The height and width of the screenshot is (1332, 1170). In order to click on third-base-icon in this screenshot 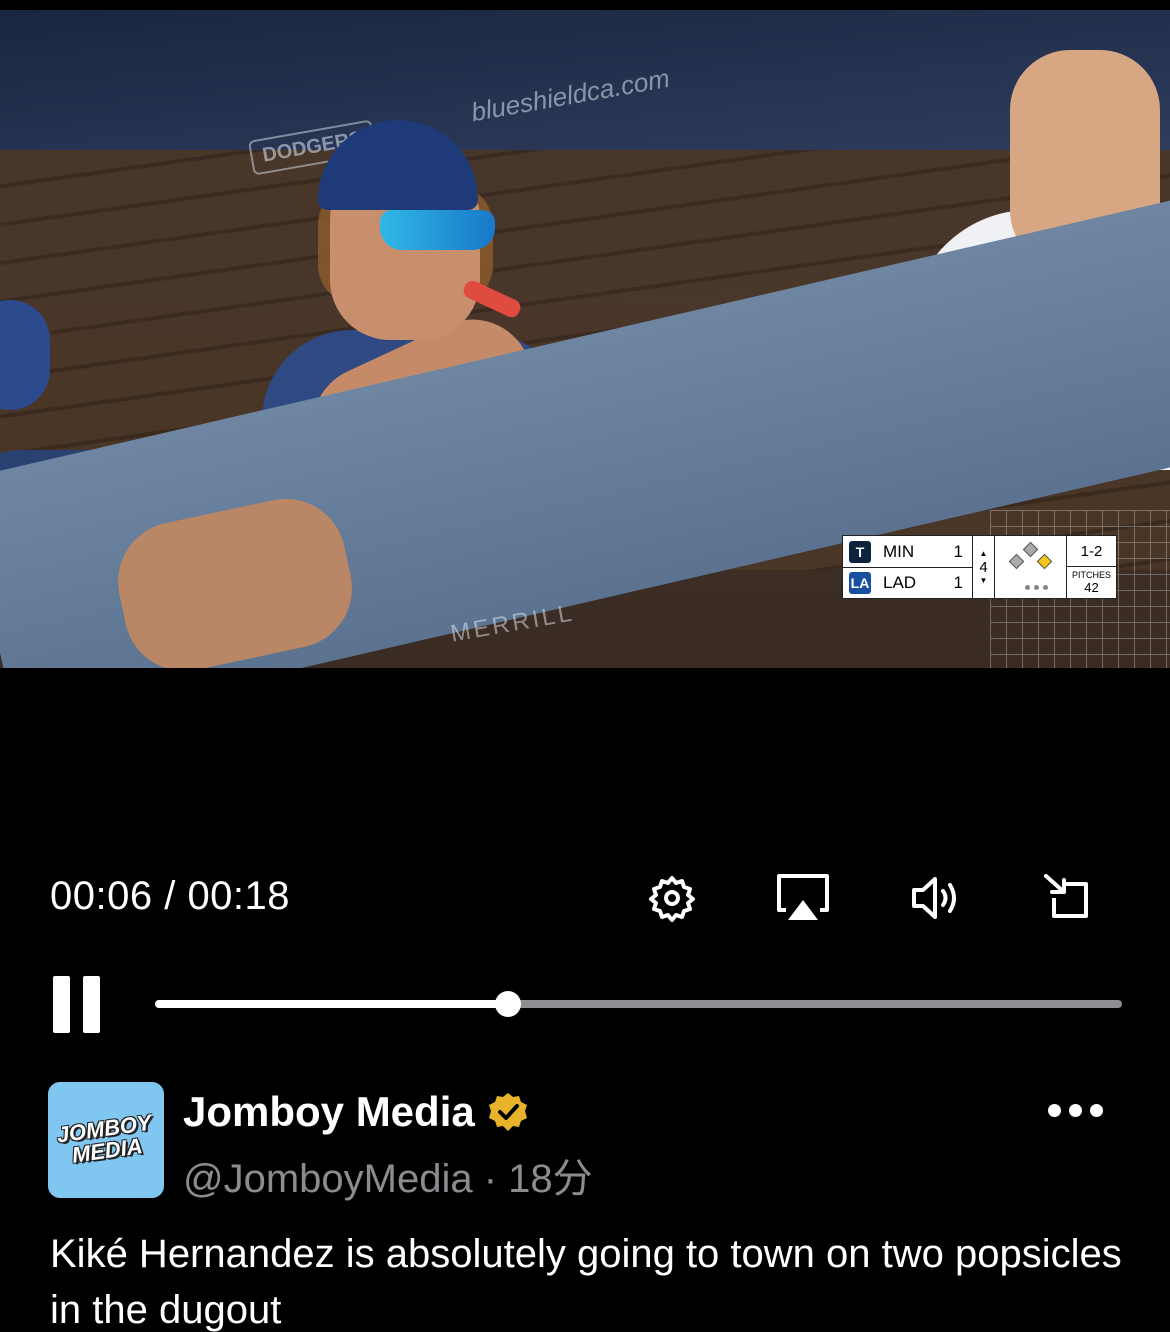, I will do `click(1016, 561)`.